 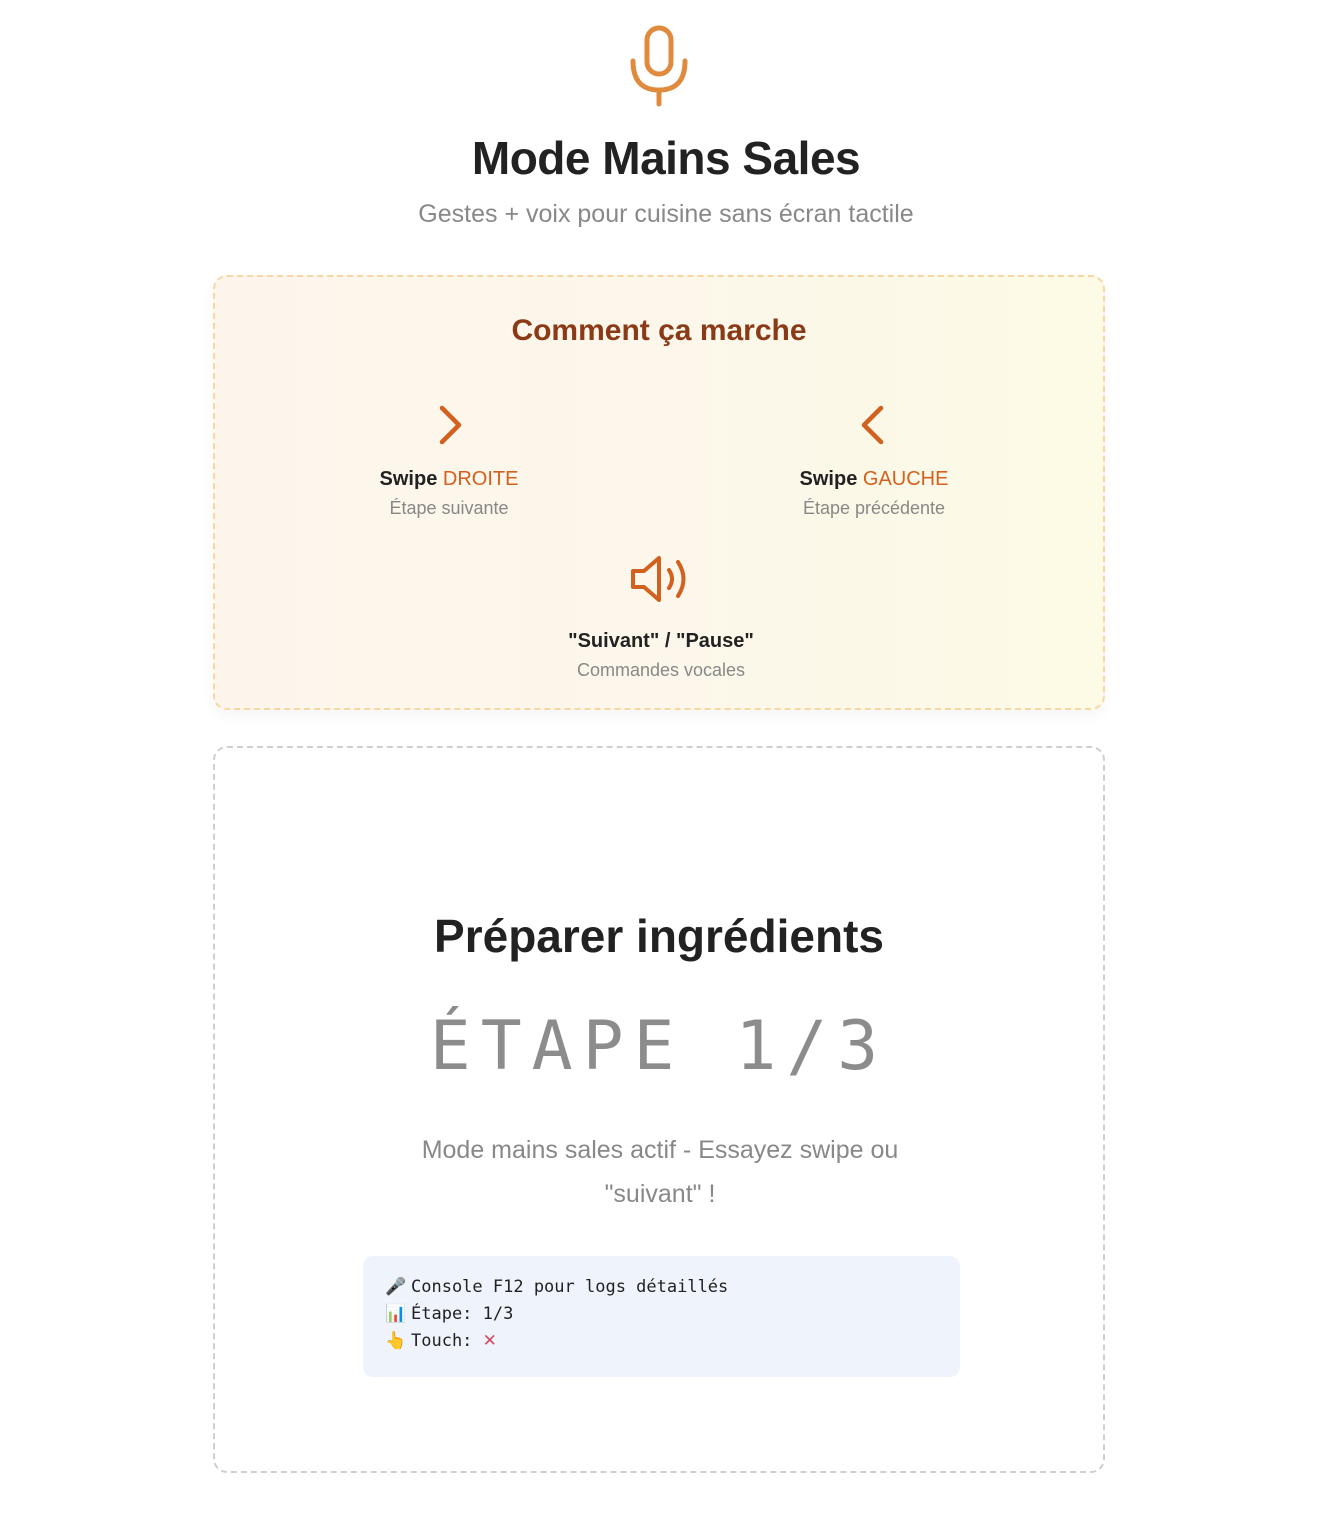 What do you see at coordinates (905, 479) in the screenshot?
I see `gesture-label-direction: GAUCHE` at bounding box center [905, 479].